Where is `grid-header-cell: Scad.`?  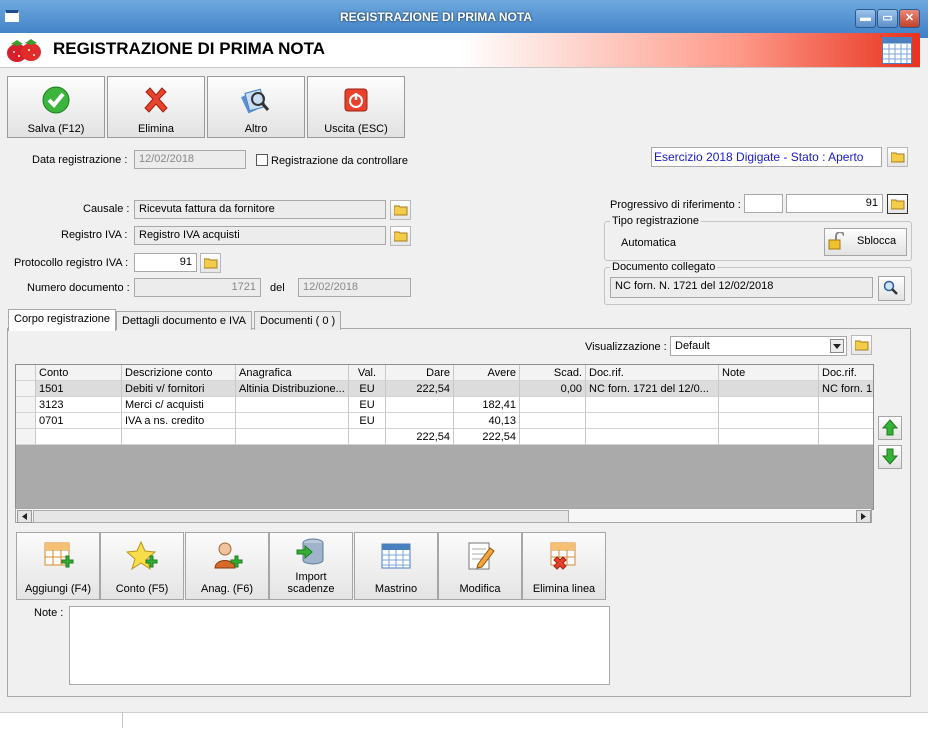 grid-header-cell: Scad. is located at coordinates (553, 373).